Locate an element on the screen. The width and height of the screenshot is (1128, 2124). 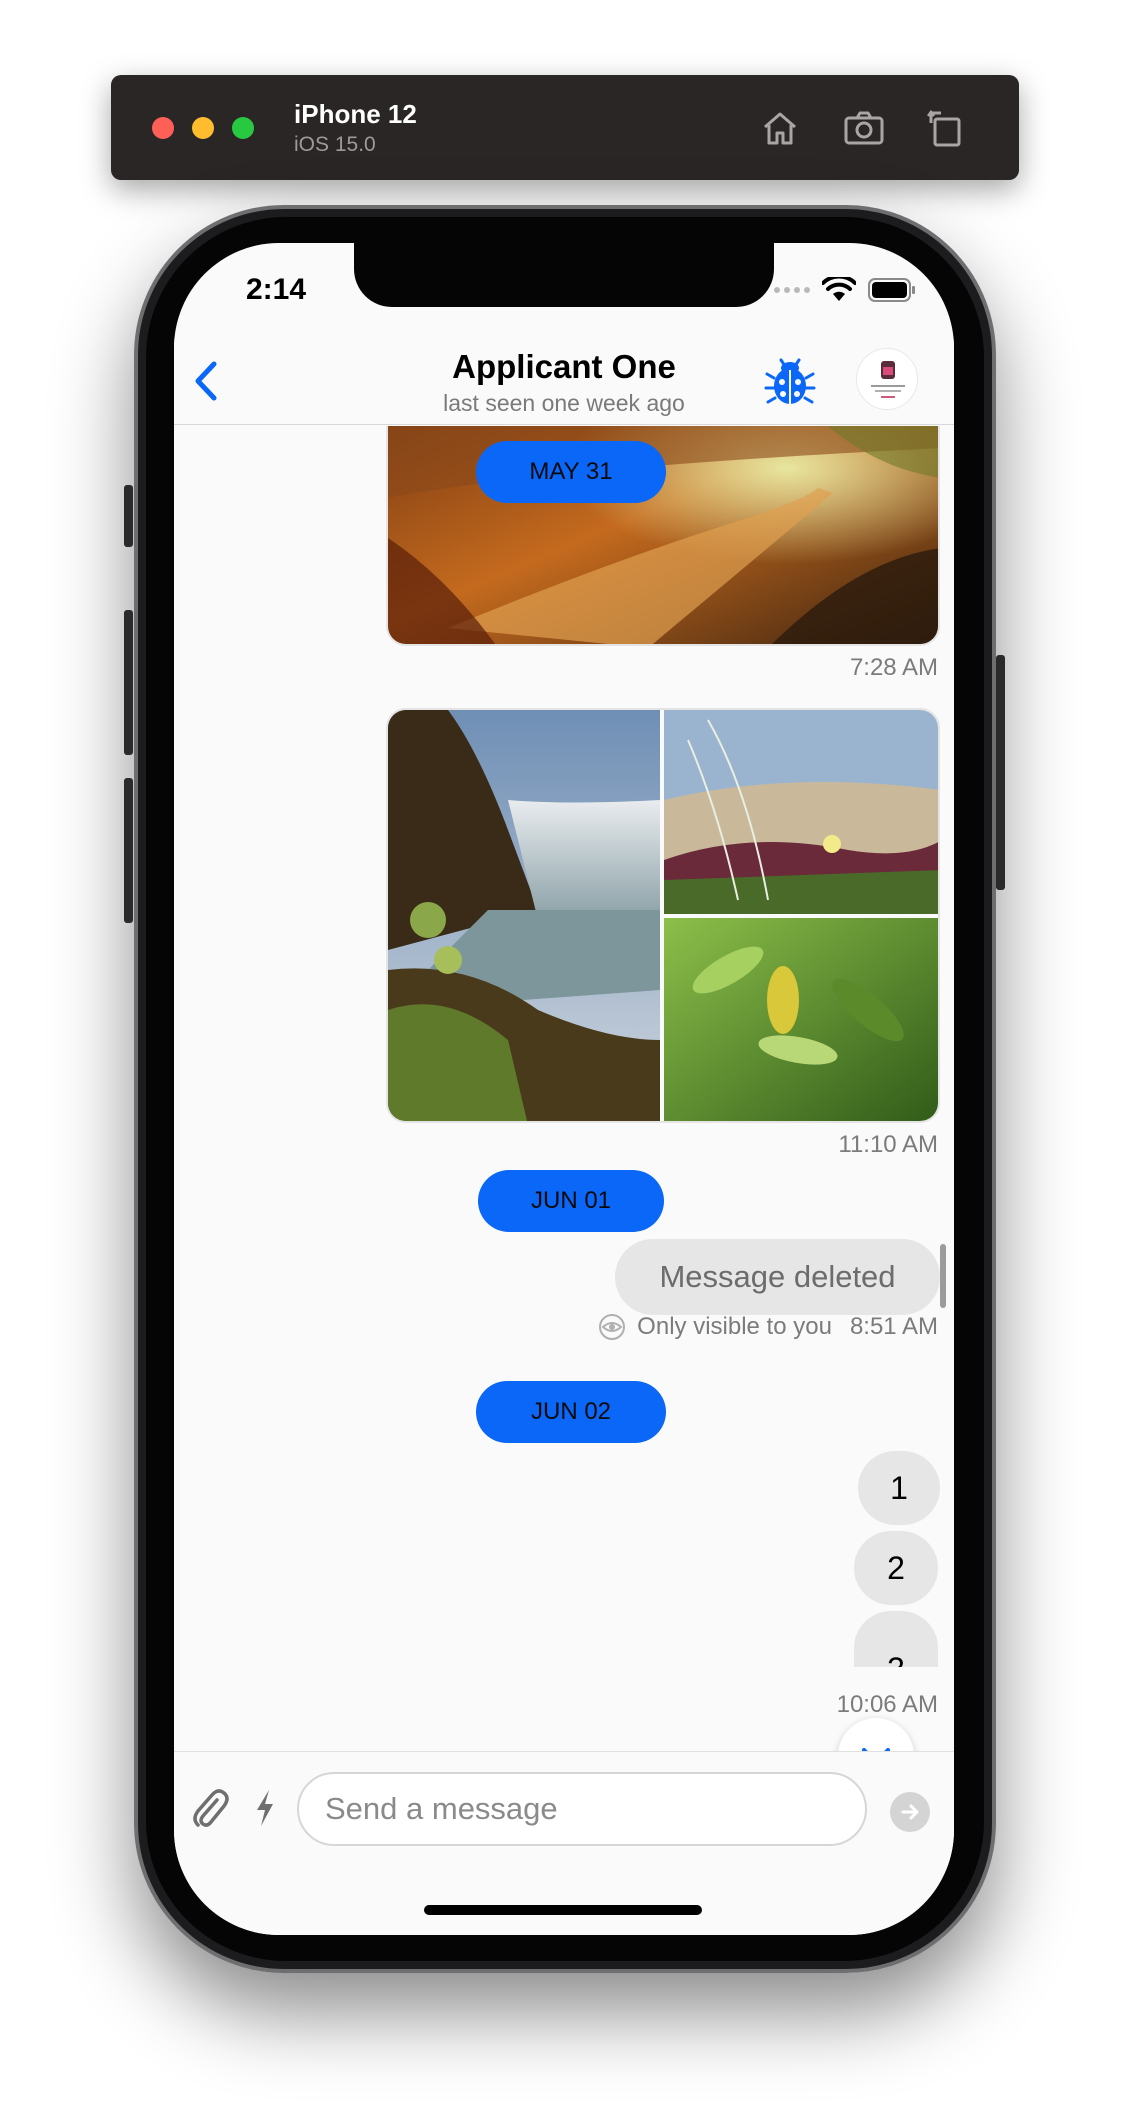
screenshot-button is located at coordinates (864, 128).